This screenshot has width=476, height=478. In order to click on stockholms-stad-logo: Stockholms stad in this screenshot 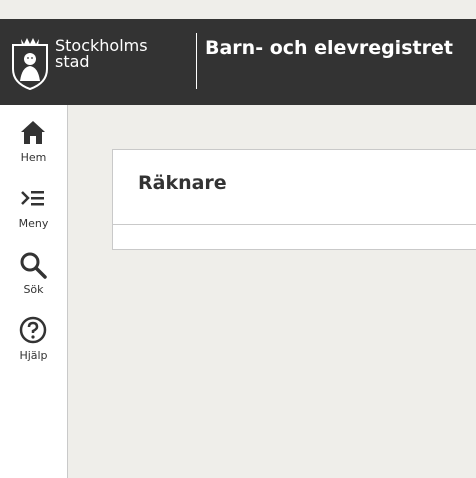, I will do `click(85, 63)`.